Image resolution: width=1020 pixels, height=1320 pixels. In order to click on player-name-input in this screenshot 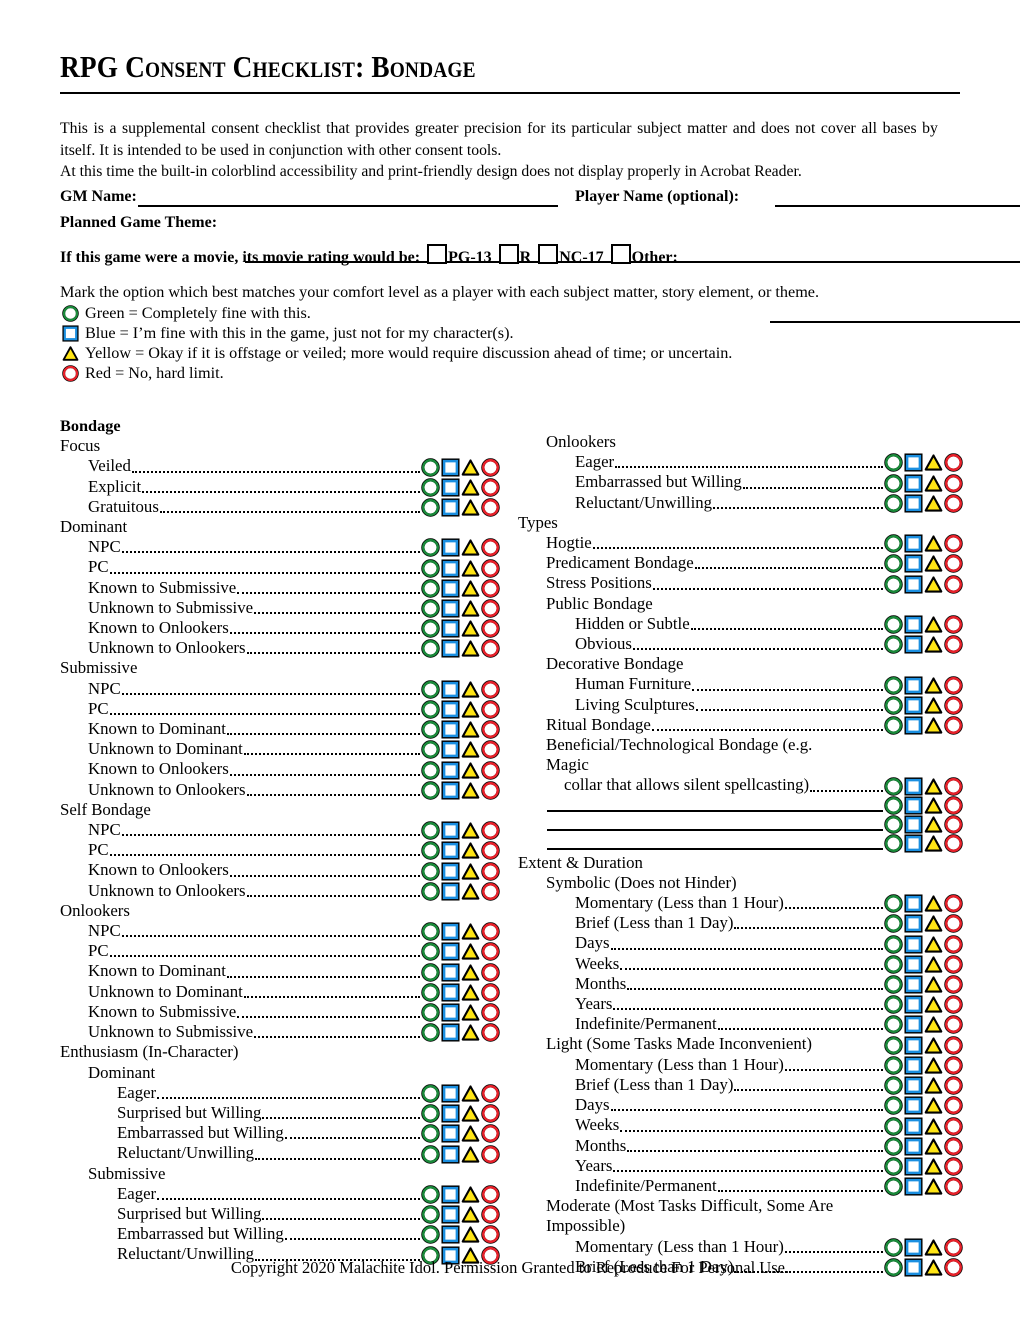, I will do `click(897, 206)`.